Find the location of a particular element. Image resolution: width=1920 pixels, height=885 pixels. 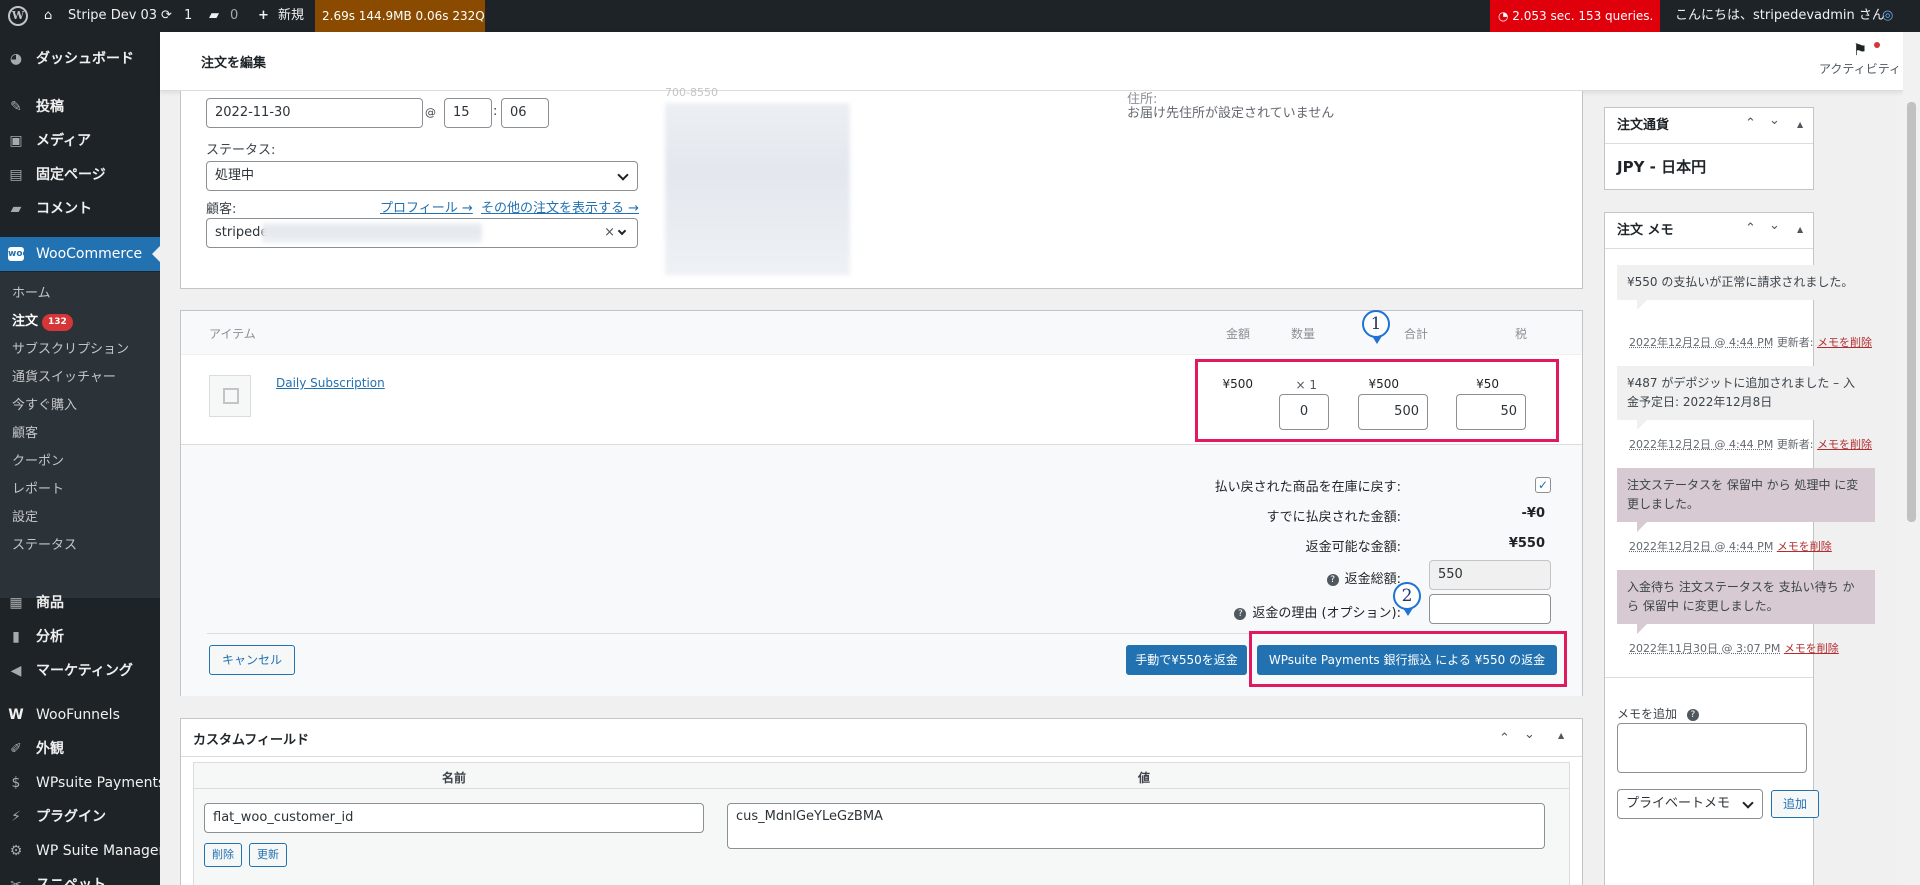

order-hour-input: 15 is located at coordinates (468, 113).